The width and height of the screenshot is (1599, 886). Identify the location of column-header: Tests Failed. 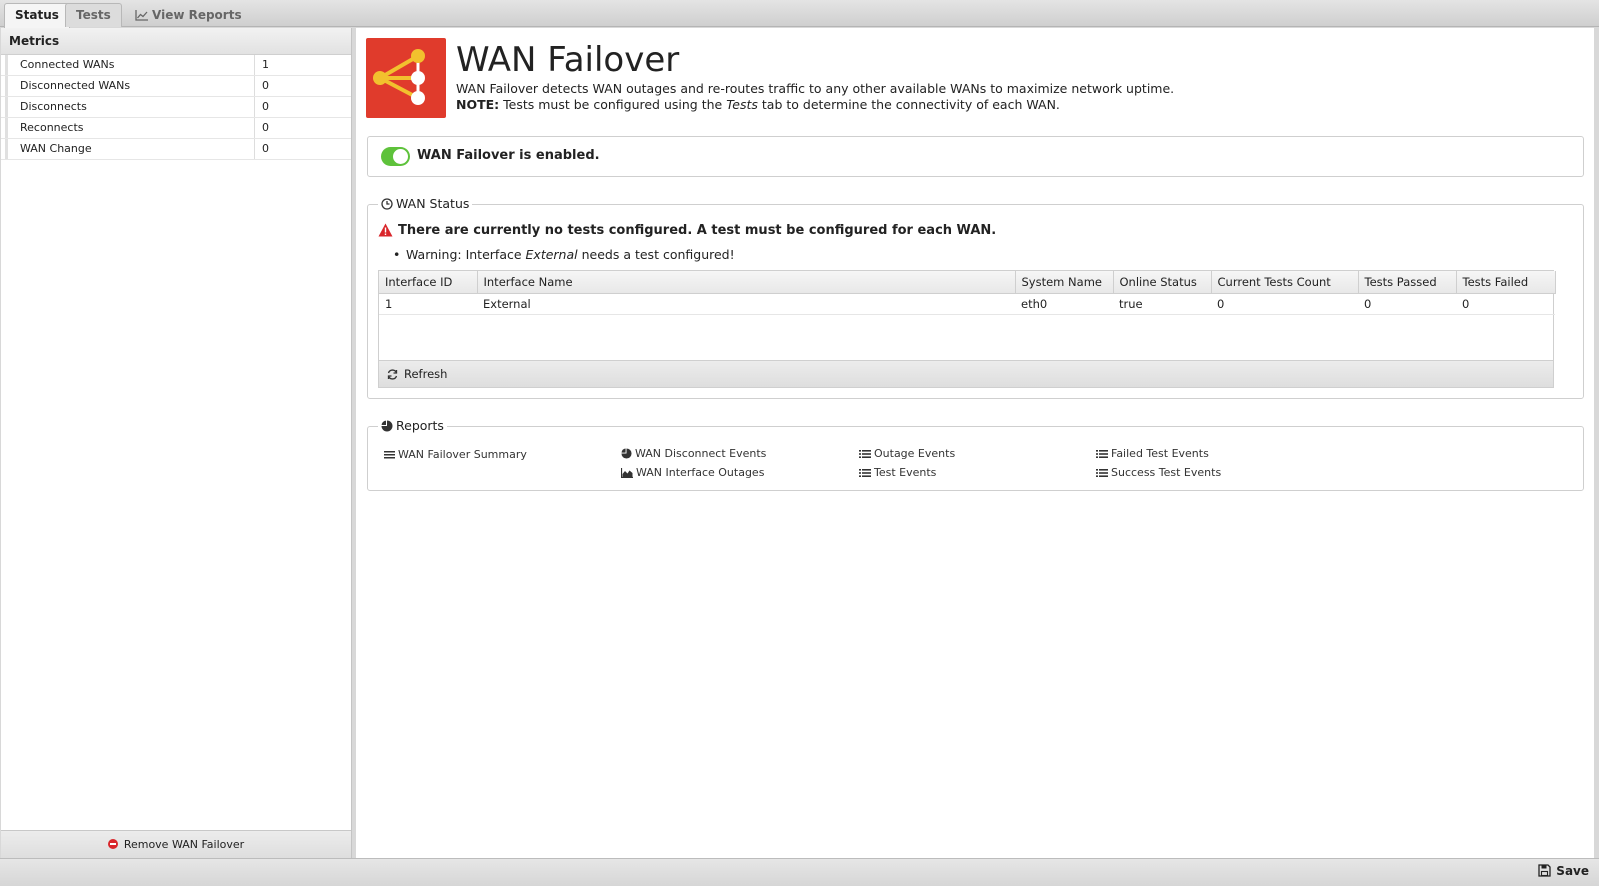
(1506, 282).